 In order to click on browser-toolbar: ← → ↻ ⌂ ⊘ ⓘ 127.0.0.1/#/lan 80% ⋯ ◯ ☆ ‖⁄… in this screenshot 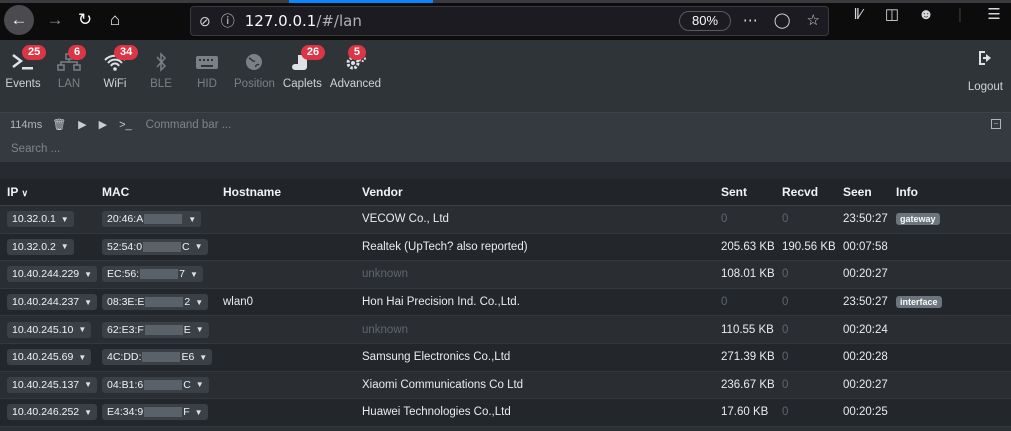, I will do `click(505, 20)`.